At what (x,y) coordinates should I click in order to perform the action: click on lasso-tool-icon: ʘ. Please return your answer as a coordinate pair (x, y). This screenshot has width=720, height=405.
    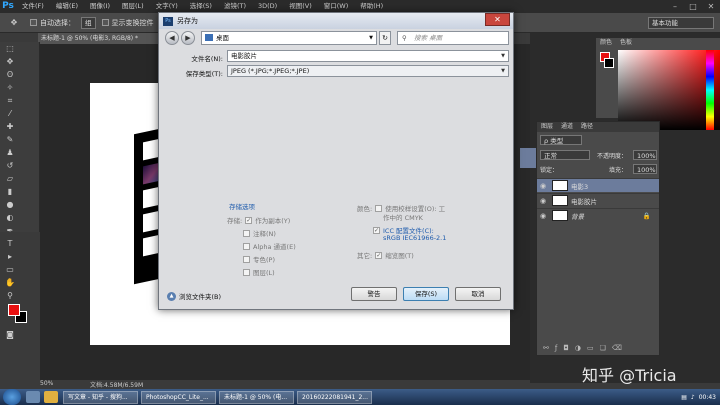
    Looking at the image, I should click on (10, 74).